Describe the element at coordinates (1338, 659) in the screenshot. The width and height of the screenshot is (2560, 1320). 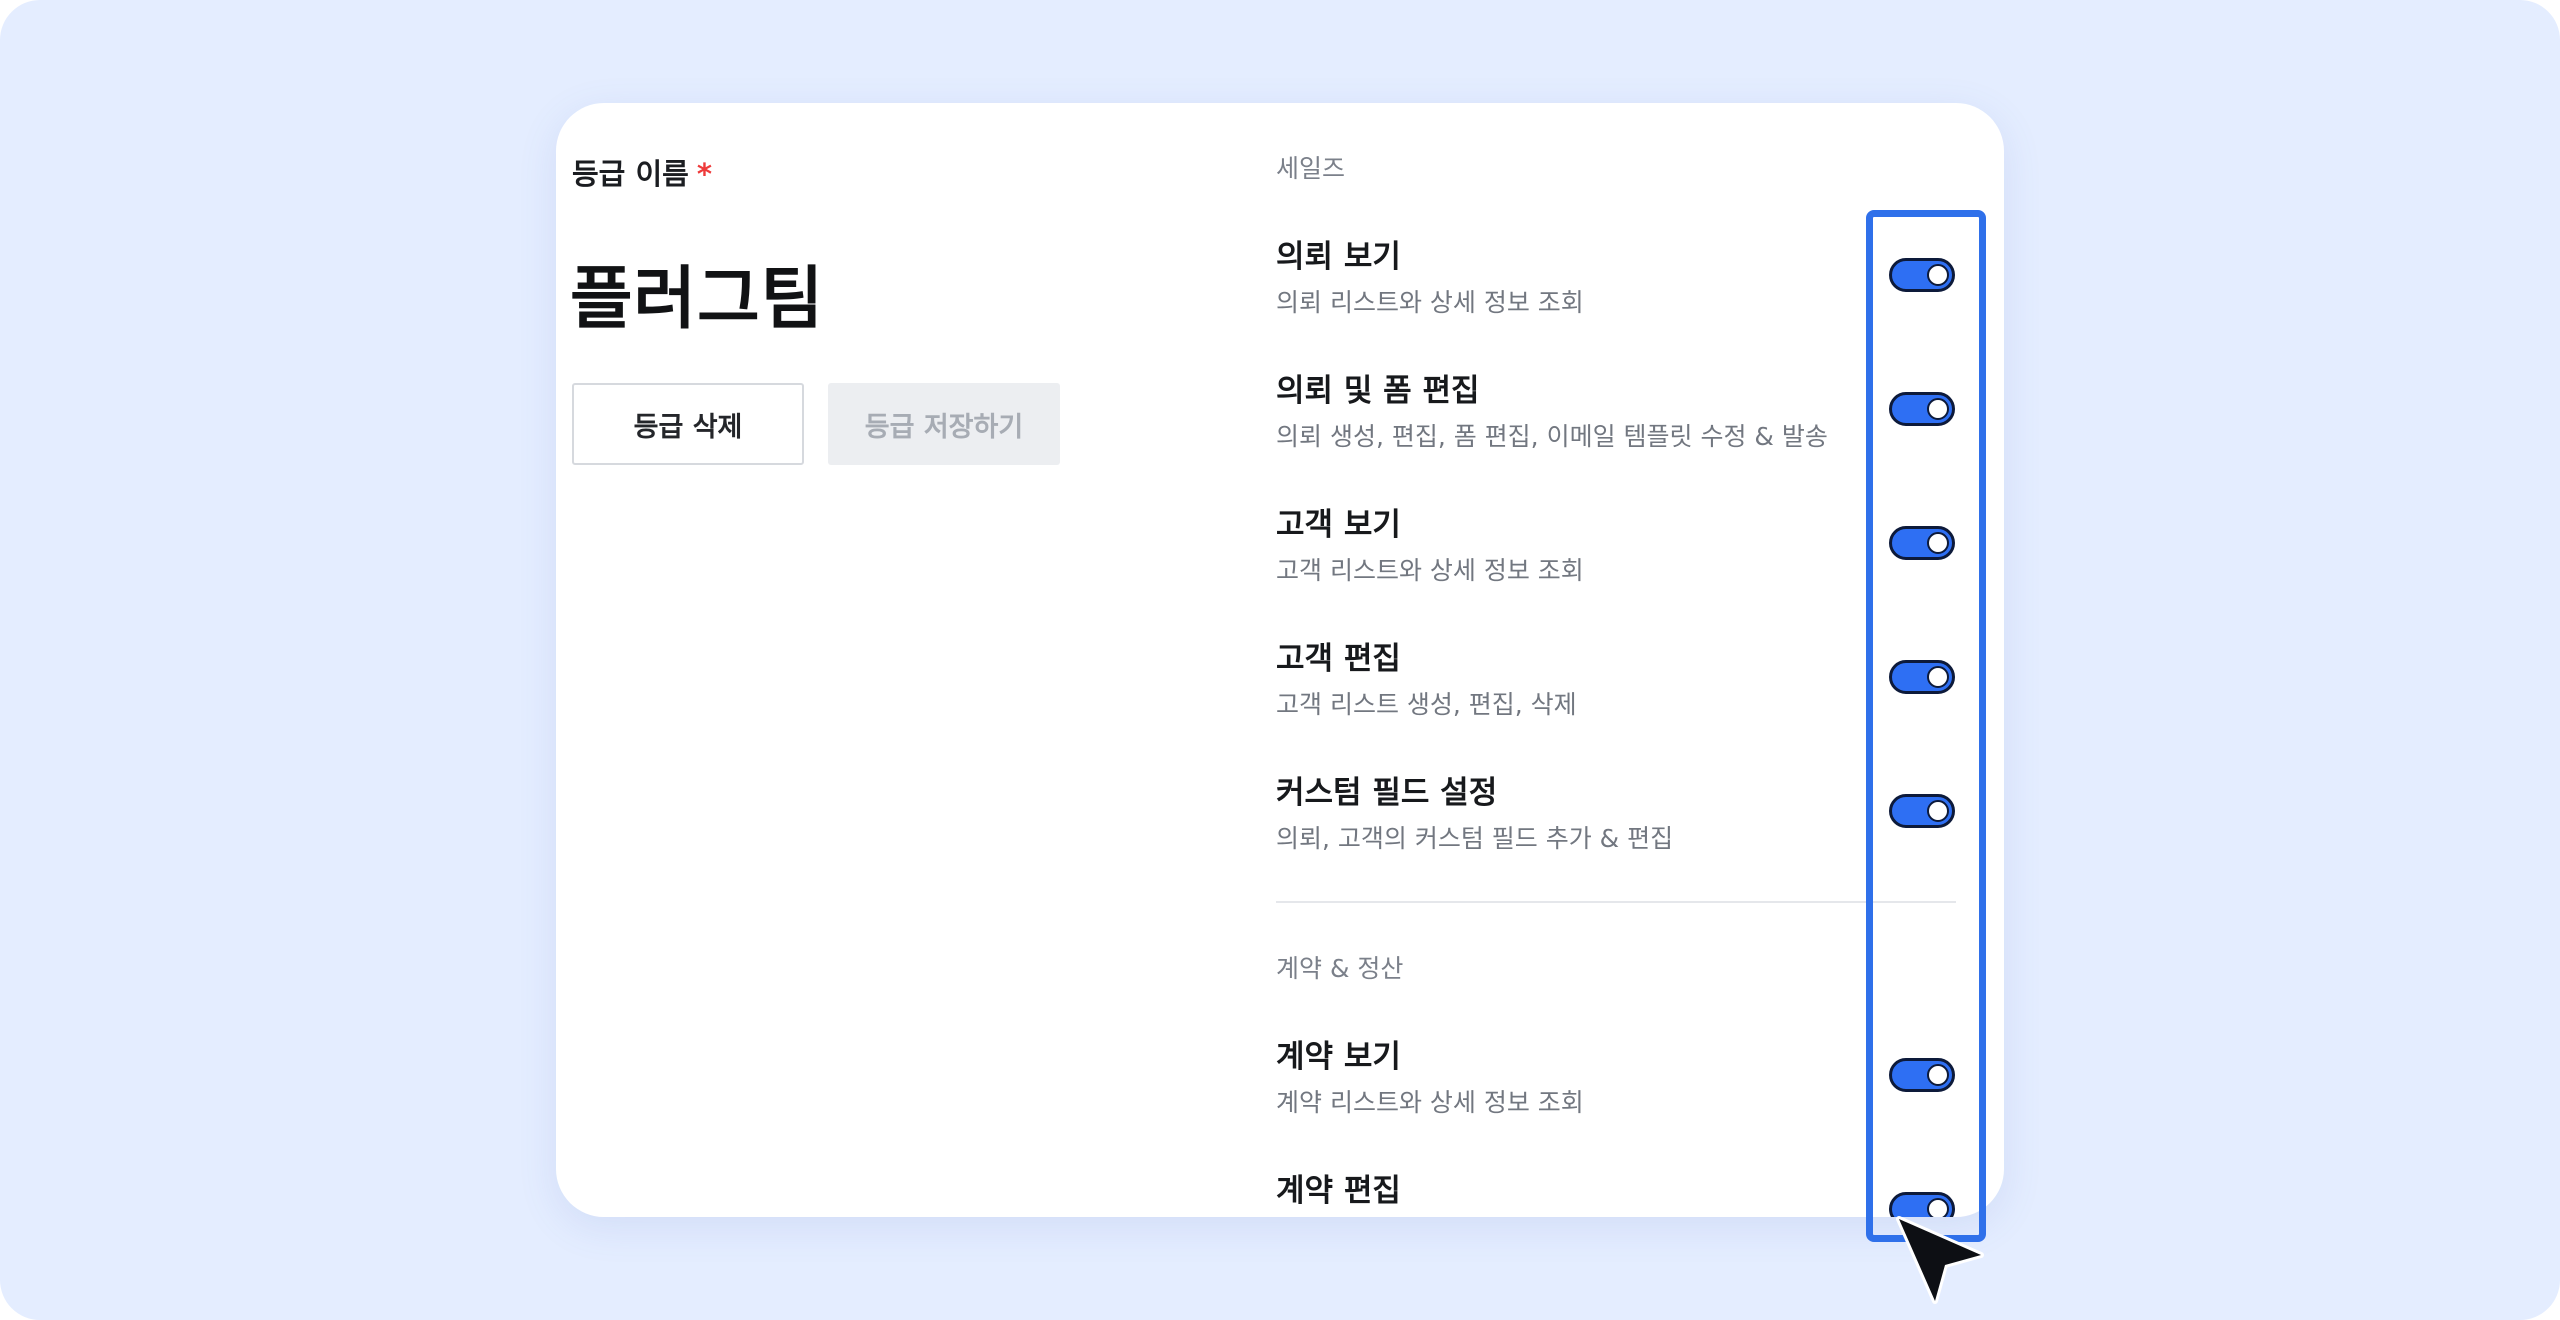
I see `permission-name: 고객 편집` at that location.